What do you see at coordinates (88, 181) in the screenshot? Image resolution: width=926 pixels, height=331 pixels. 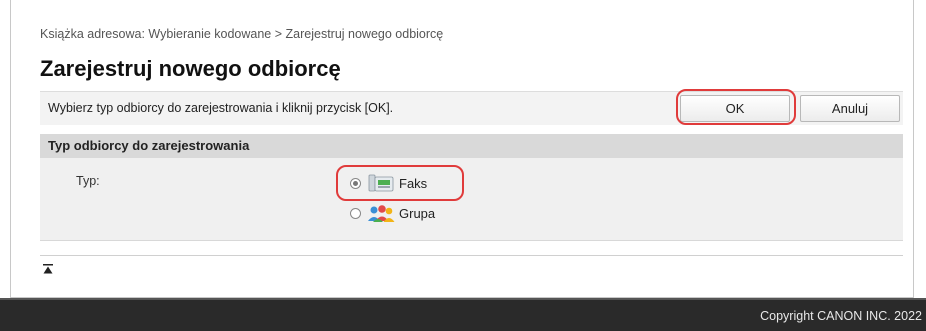 I see `type-field-label: Typ:` at bounding box center [88, 181].